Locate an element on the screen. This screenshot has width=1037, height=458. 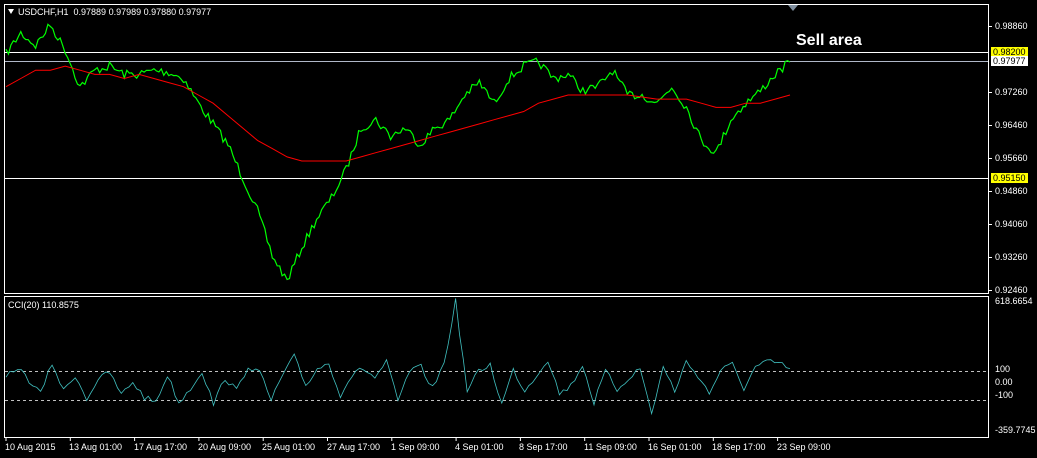
x-tick-label: 17 Aug 17:00 is located at coordinates (161, 447).